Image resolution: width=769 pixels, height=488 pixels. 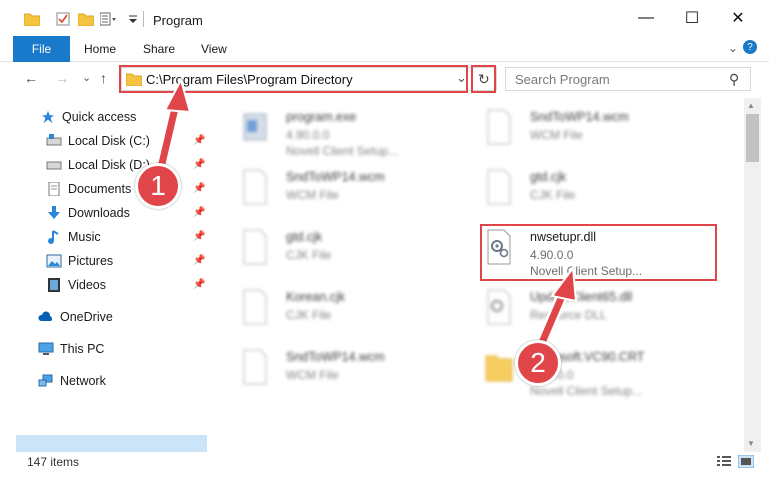 I want to click on callout-badge-1: 1, so click(x=158, y=186).